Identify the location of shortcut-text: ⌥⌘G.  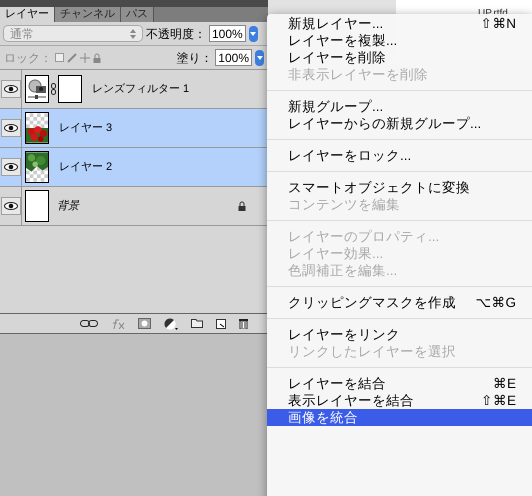
(495, 302).